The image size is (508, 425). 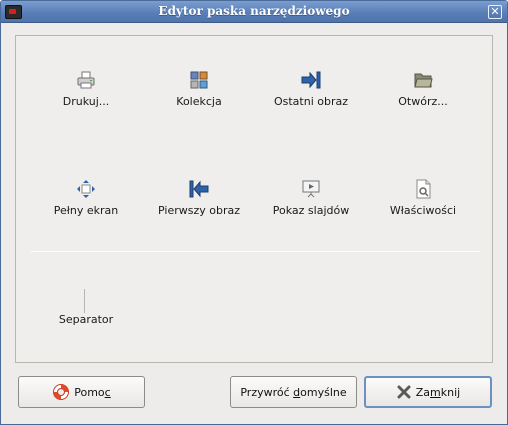 I want to click on collection-icon, so click(x=199, y=80).